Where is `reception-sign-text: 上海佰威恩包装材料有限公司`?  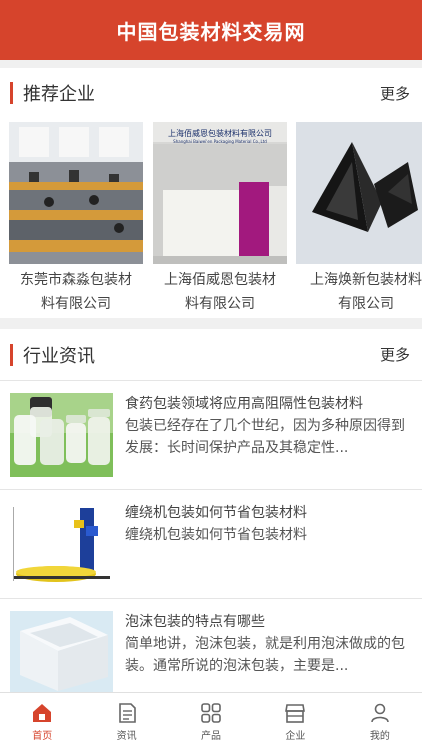 reception-sign-text: 上海佰威恩包装材料有限公司 is located at coordinates (220, 133).